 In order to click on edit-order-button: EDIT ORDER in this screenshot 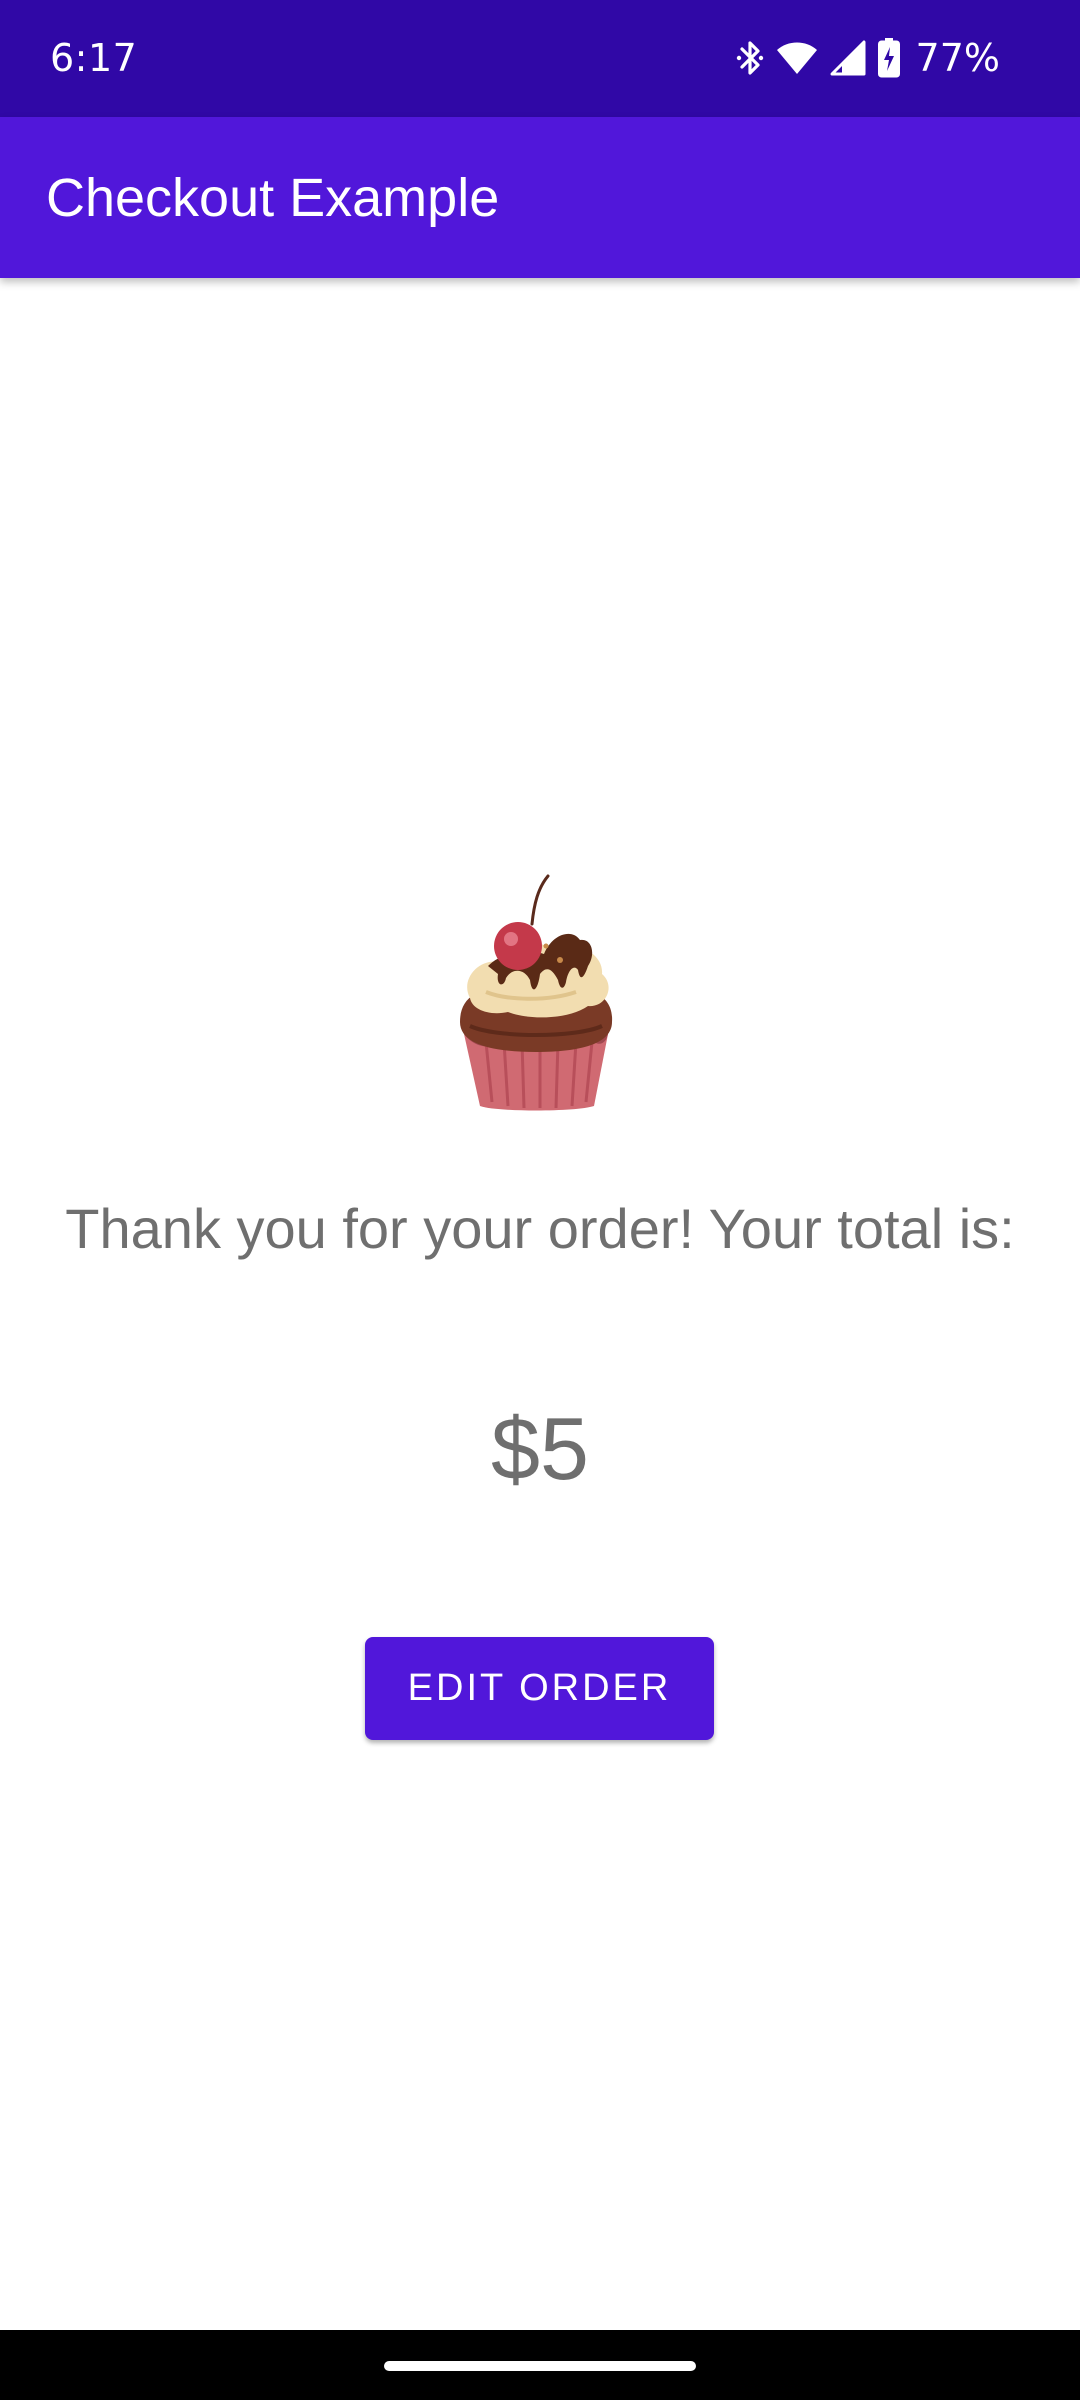, I will do `click(539, 1688)`.